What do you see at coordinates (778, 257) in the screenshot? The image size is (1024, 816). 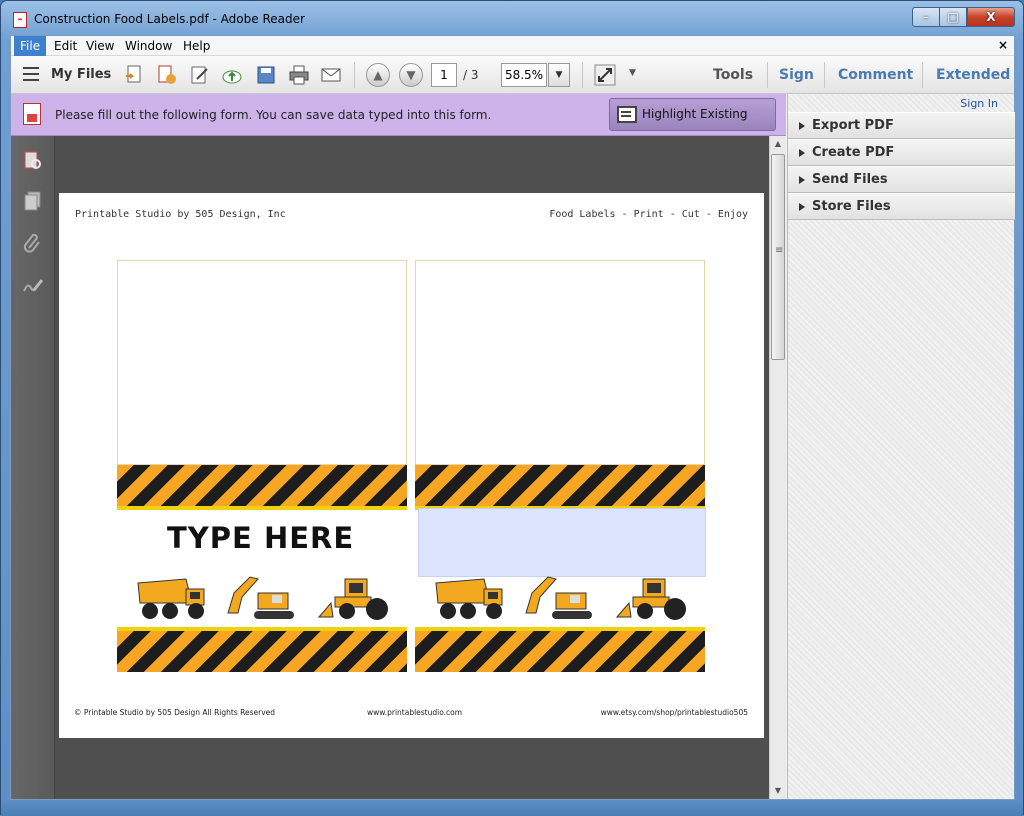 I see `scrollbar-thumb` at bounding box center [778, 257].